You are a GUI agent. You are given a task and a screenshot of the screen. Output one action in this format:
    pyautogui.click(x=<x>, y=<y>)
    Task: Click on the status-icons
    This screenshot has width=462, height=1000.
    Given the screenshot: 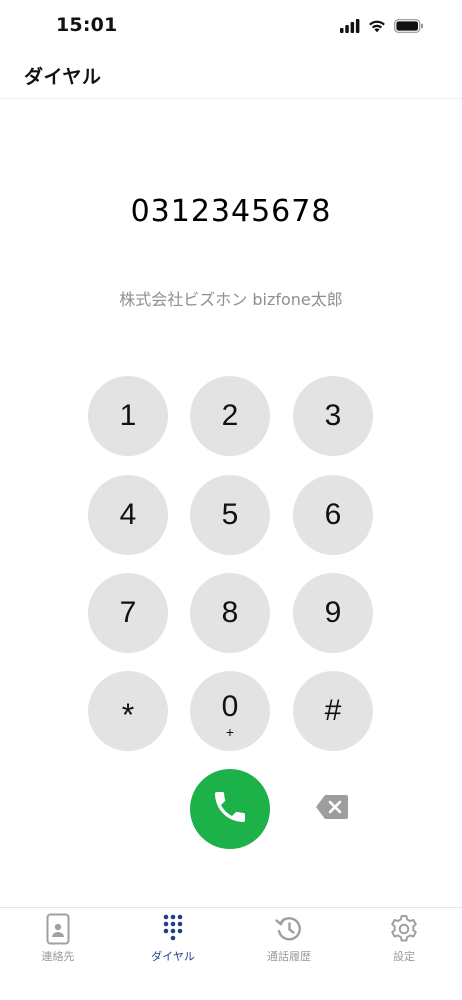 What is the action you would take?
    pyautogui.click(x=382, y=27)
    